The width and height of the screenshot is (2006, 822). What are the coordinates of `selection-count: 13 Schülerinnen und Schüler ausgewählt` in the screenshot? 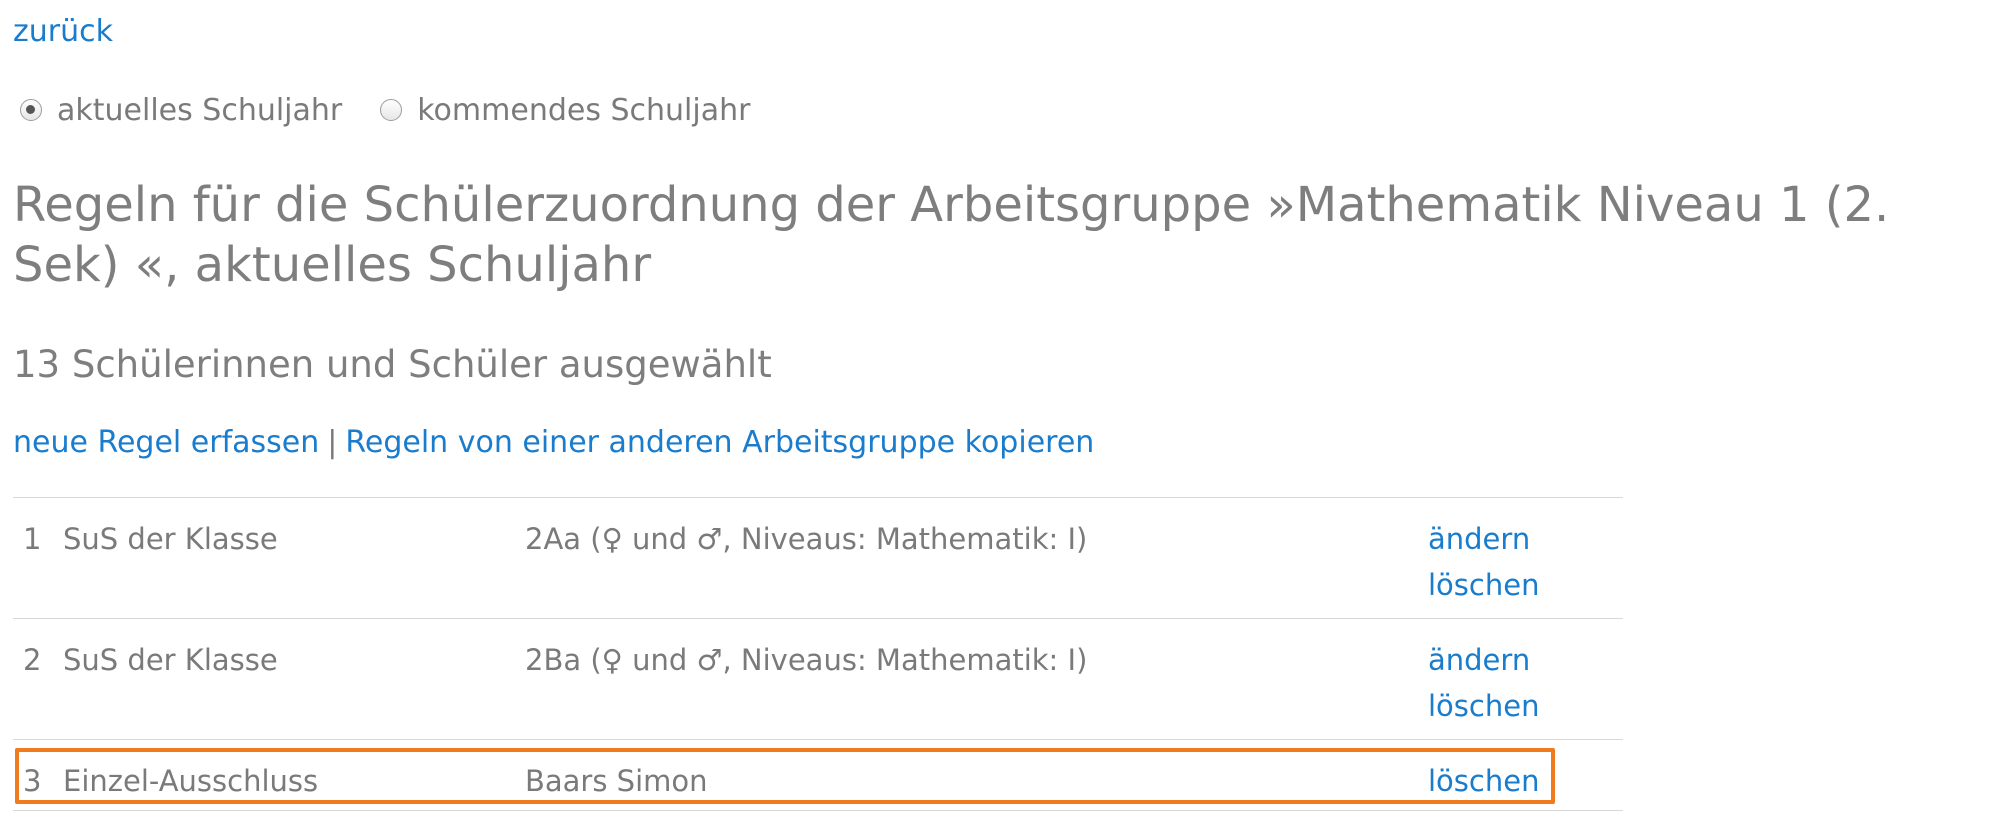 It's located at (392, 364).